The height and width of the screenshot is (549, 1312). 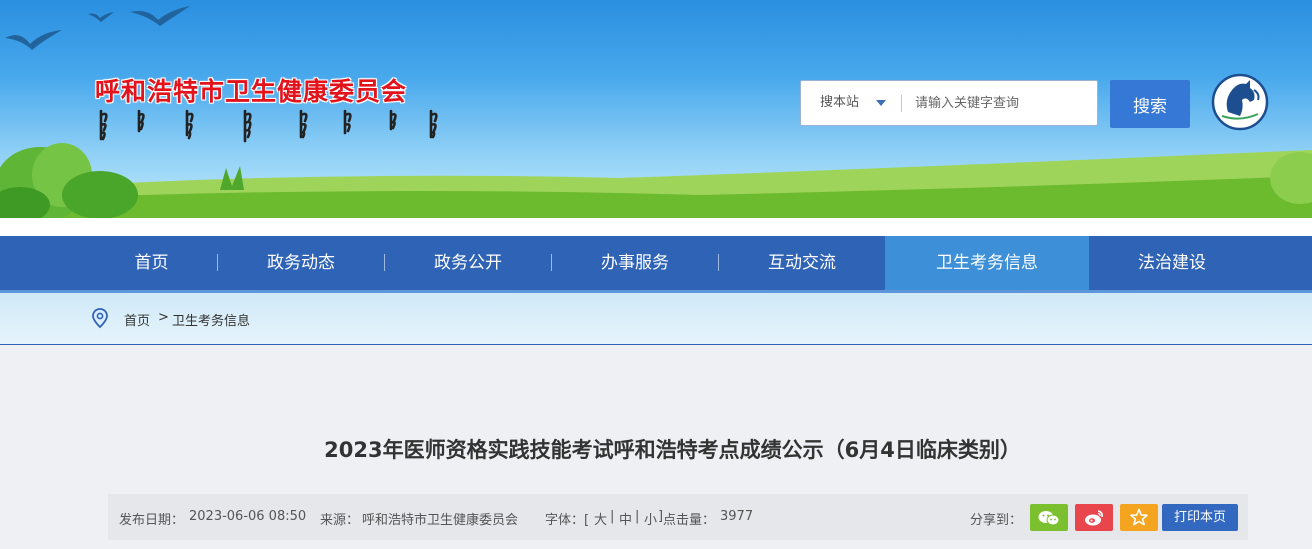 I want to click on publish-date-label: 发布日期：, so click(x=152, y=520).